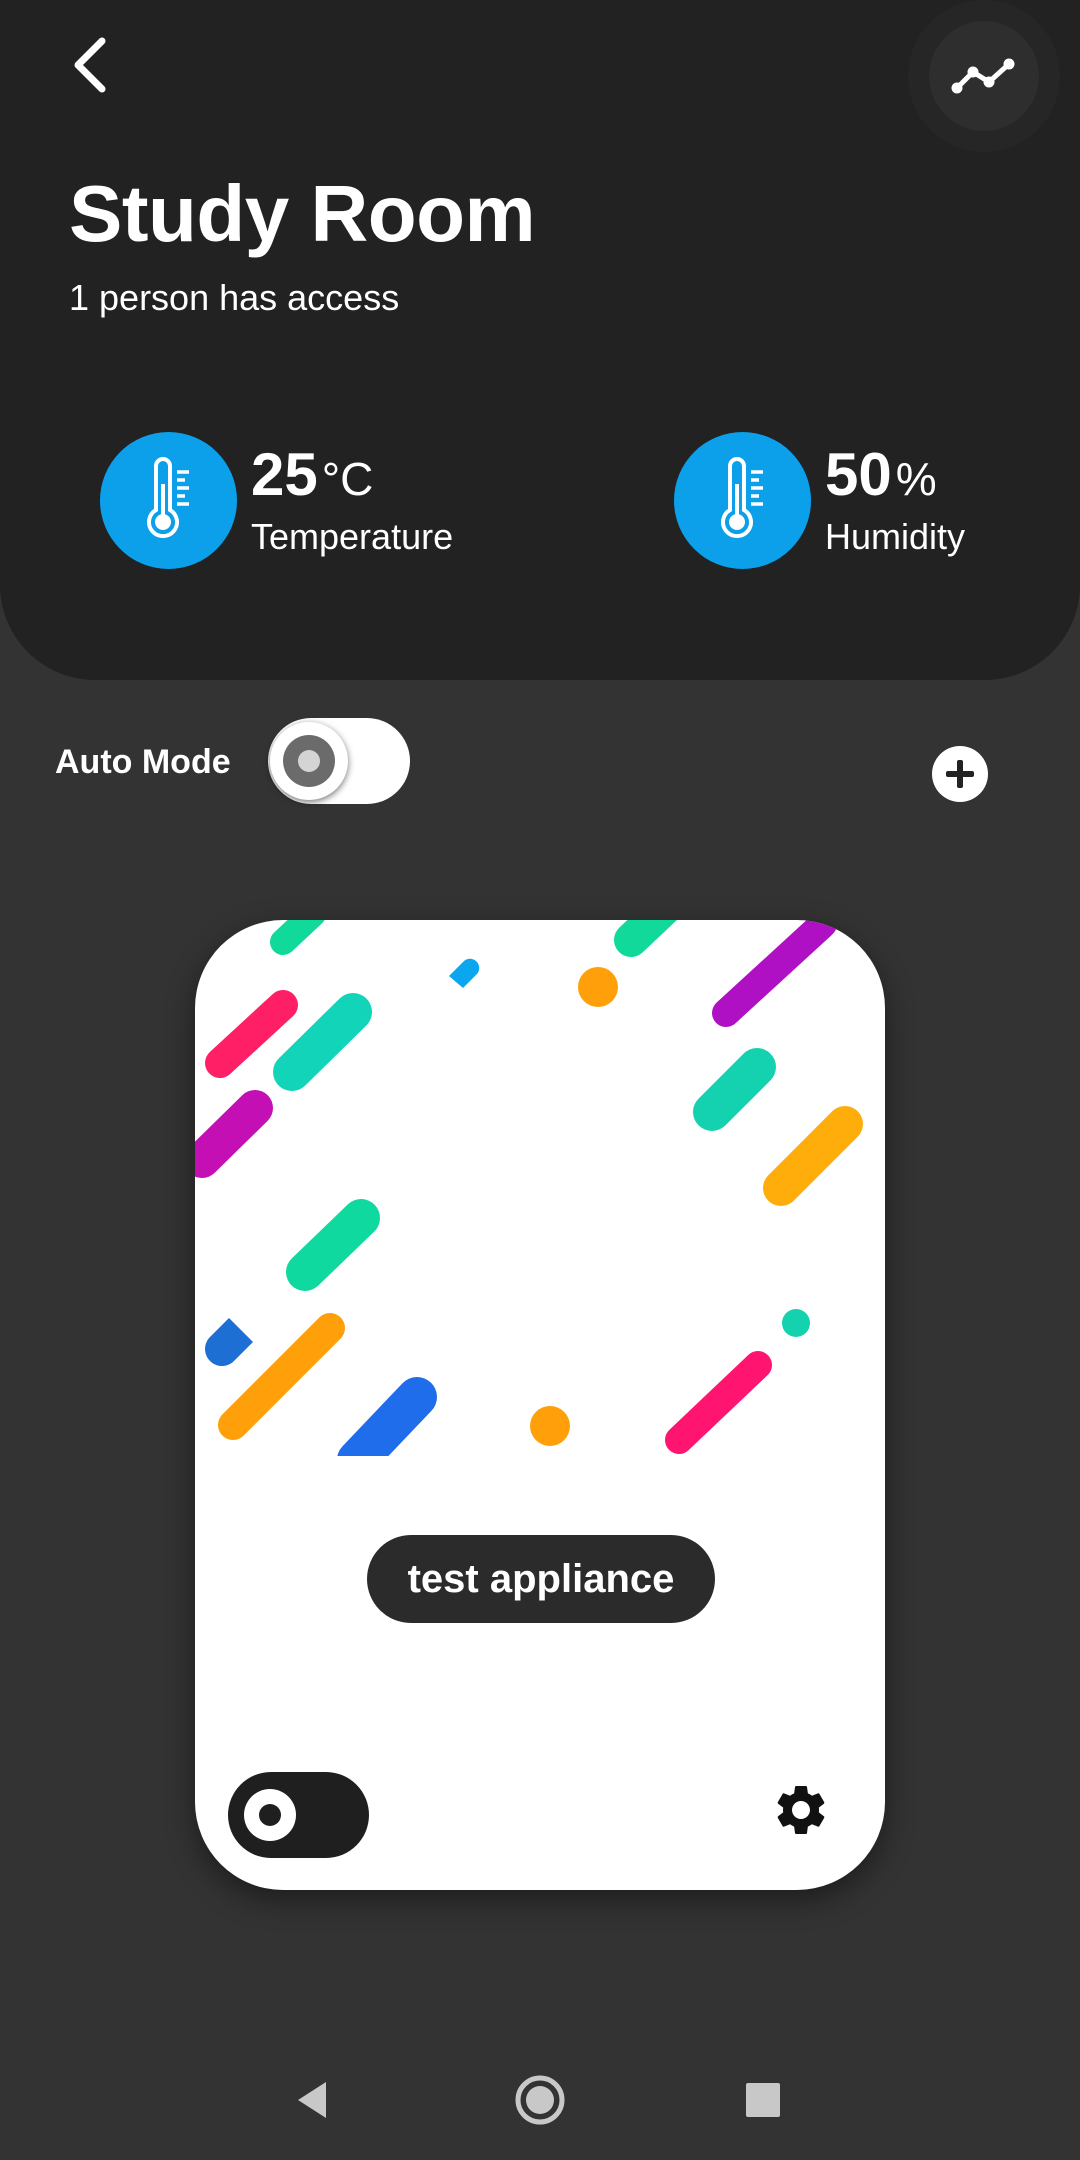 This screenshot has width=1080, height=2160. I want to click on temperature-icon-badge, so click(168, 500).